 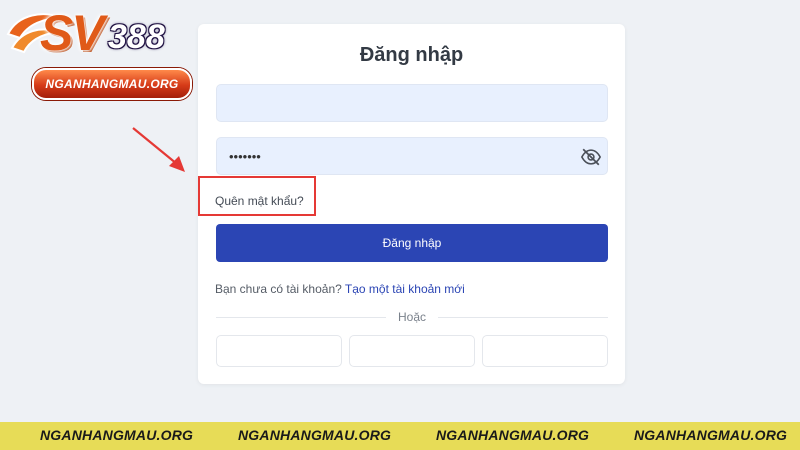 I want to click on divider-line-right, so click(x=523, y=317).